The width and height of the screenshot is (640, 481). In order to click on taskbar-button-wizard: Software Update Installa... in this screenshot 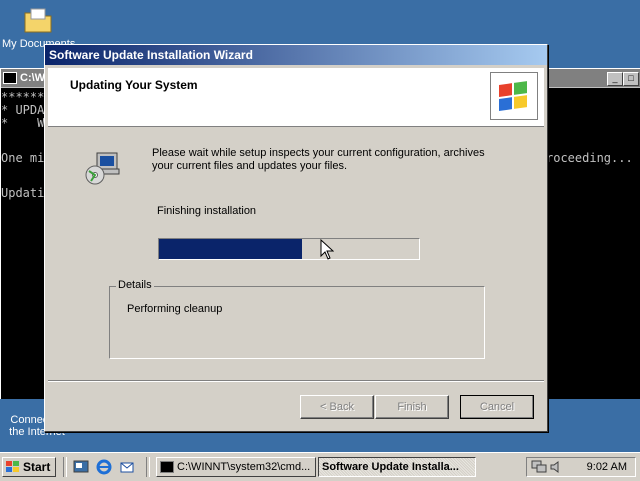, I will do `click(397, 467)`.